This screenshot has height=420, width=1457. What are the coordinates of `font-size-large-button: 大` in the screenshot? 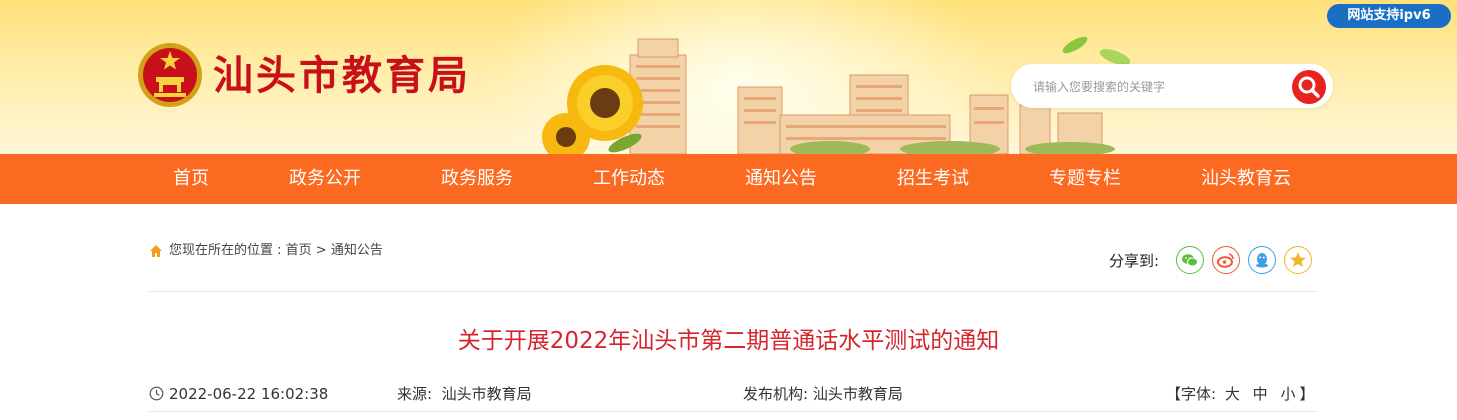 It's located at (1232, 394).